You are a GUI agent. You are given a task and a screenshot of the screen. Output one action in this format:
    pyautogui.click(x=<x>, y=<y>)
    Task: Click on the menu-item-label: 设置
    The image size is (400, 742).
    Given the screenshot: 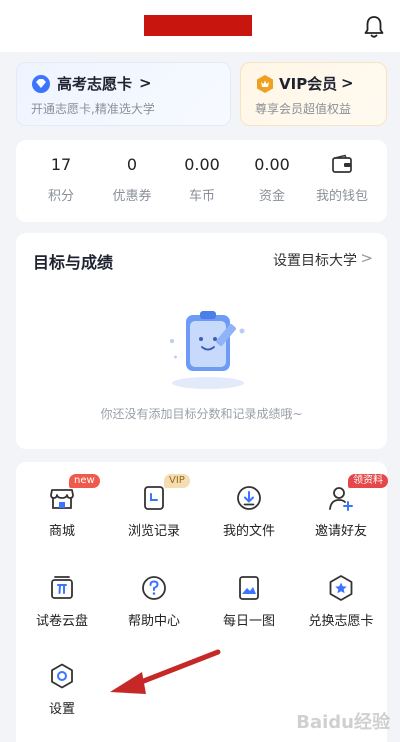 What is the action you would take?
    pyautogui.click(x=61, y=709)
    